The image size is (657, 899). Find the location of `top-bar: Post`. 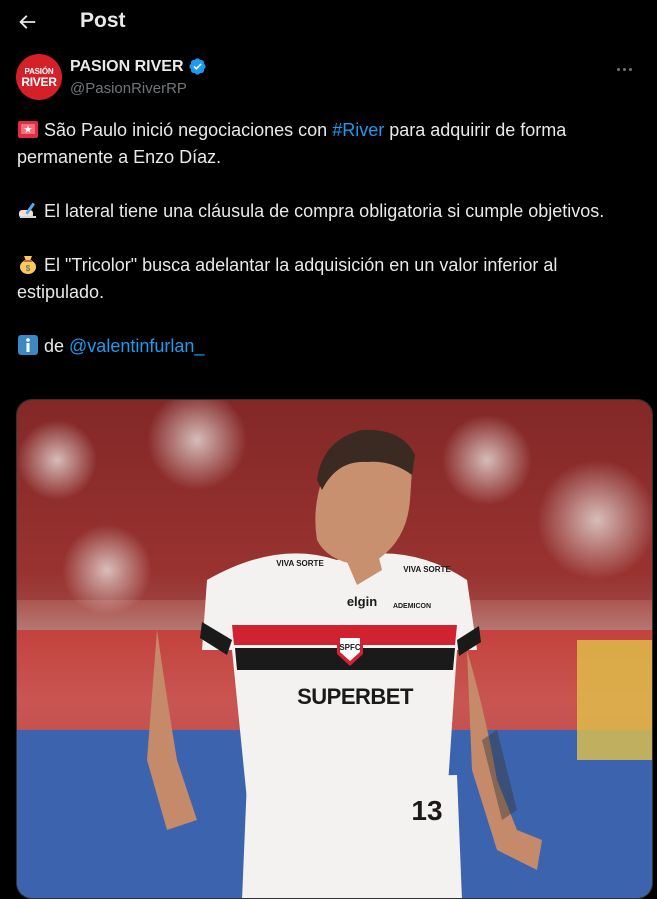

top-bar: Post is located at coordinates (328, 22).